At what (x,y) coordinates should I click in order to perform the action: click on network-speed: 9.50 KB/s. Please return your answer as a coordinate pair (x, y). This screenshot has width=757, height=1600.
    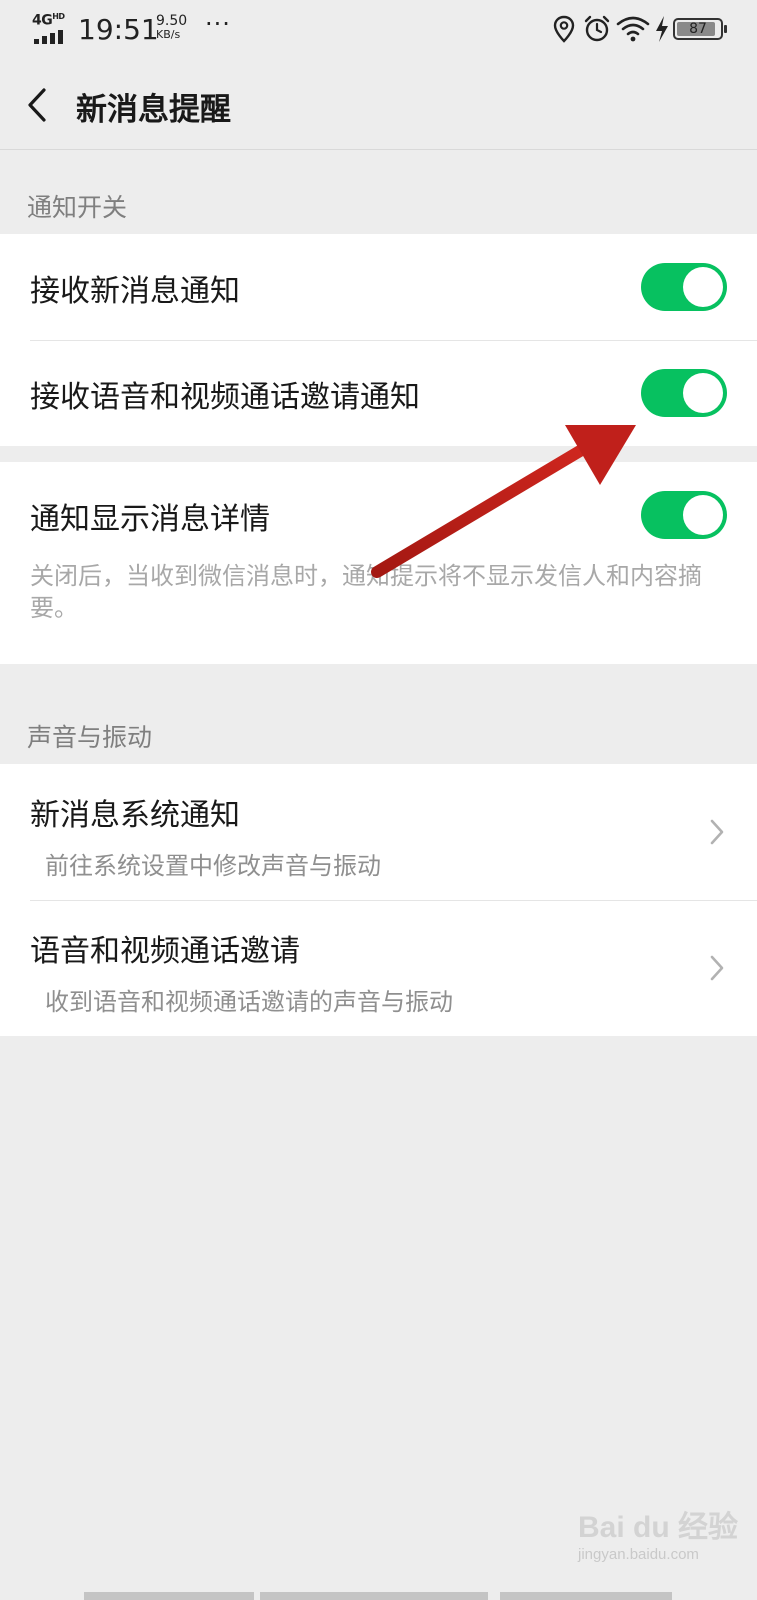
    Looking at the image, I should click on (176, 27).